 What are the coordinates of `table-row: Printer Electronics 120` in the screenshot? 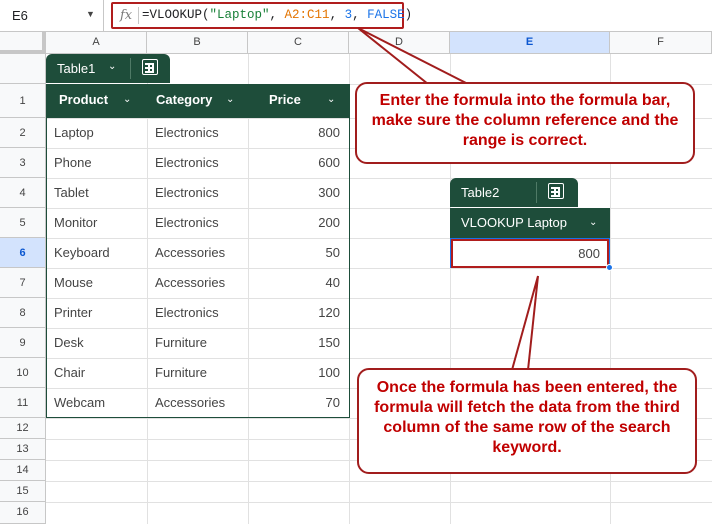 It's located at (198, 313).